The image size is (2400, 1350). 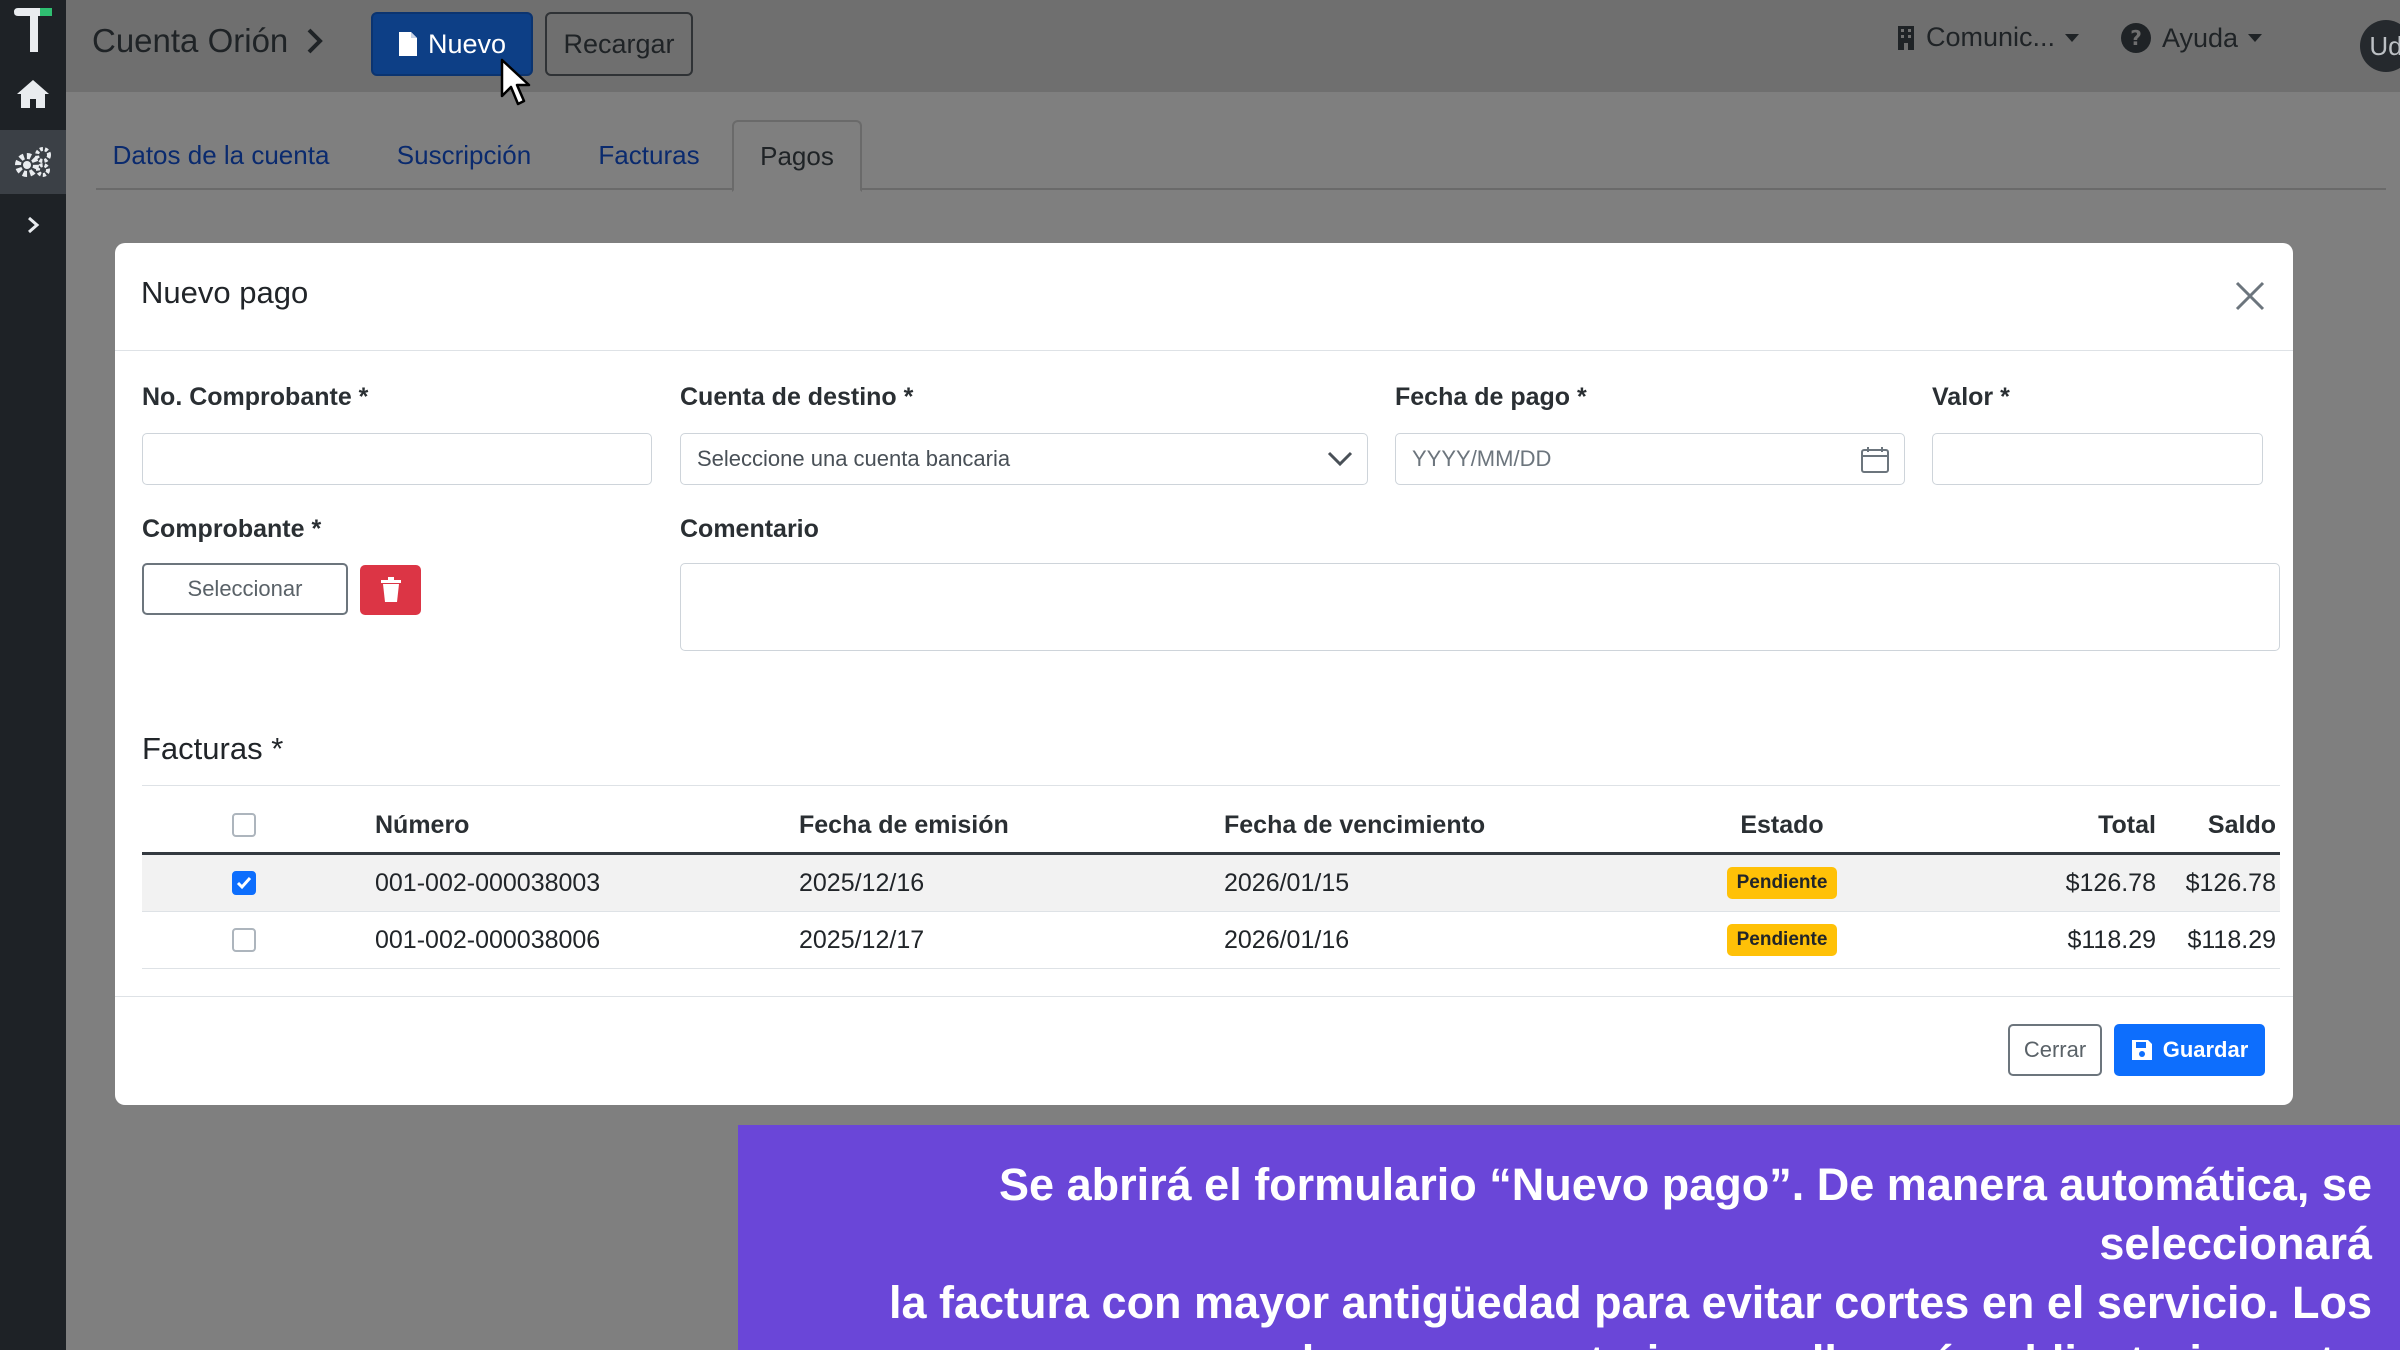 What do you see at coordinates (232, 529) in the screenshot?
I see `voucher-file-label: Comprobante *` at bounding box center [232, 529].